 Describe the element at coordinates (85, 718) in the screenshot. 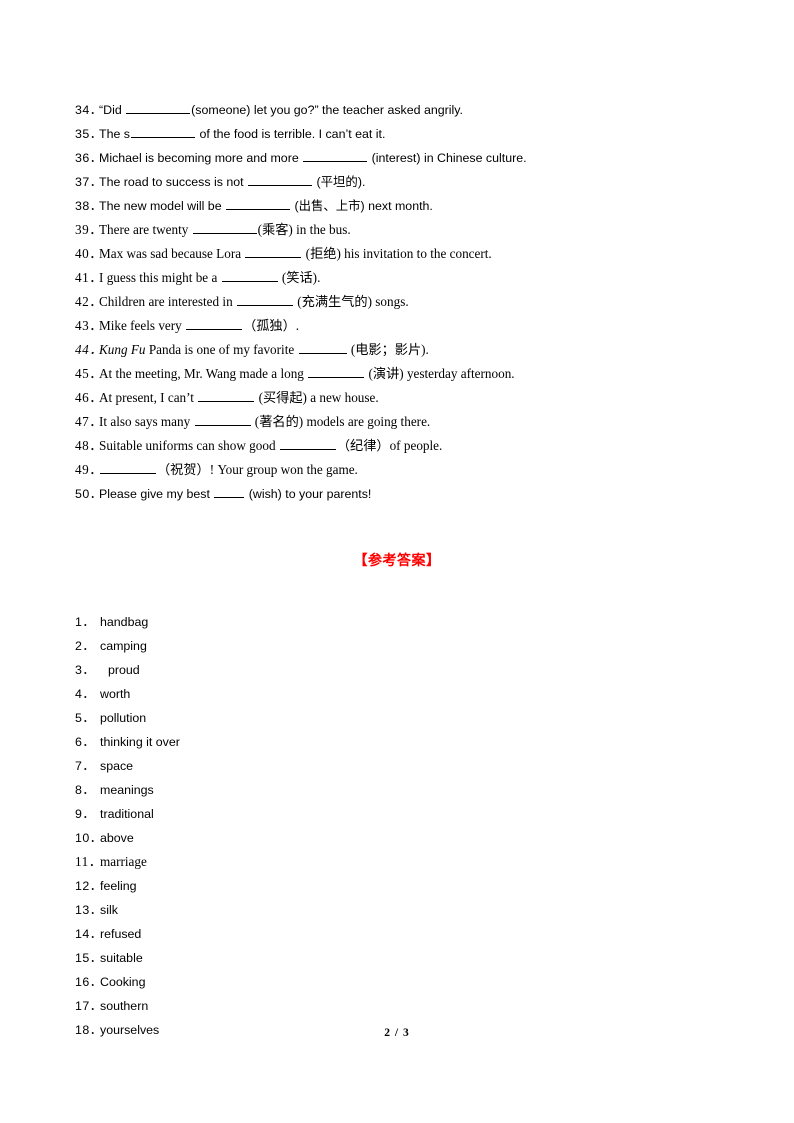

I see `answer-number: 5．` at that location.